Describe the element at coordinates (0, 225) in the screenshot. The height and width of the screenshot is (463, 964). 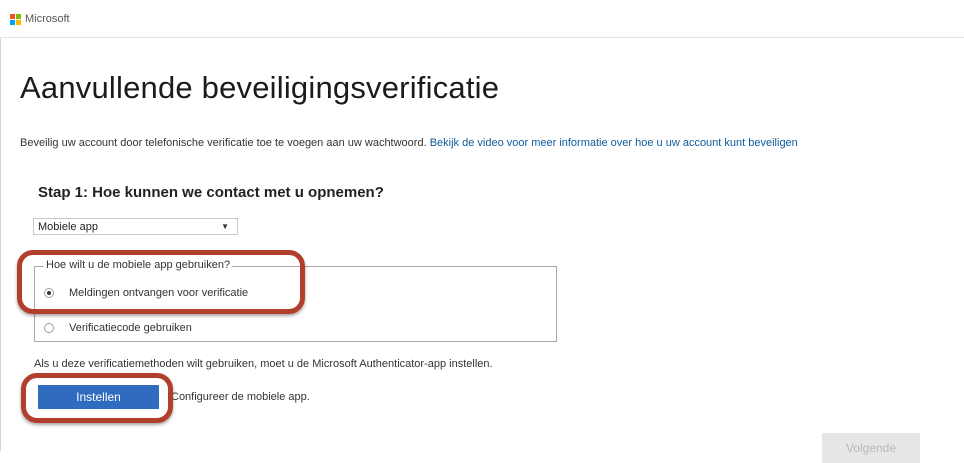
I see `window-edge` at that location.